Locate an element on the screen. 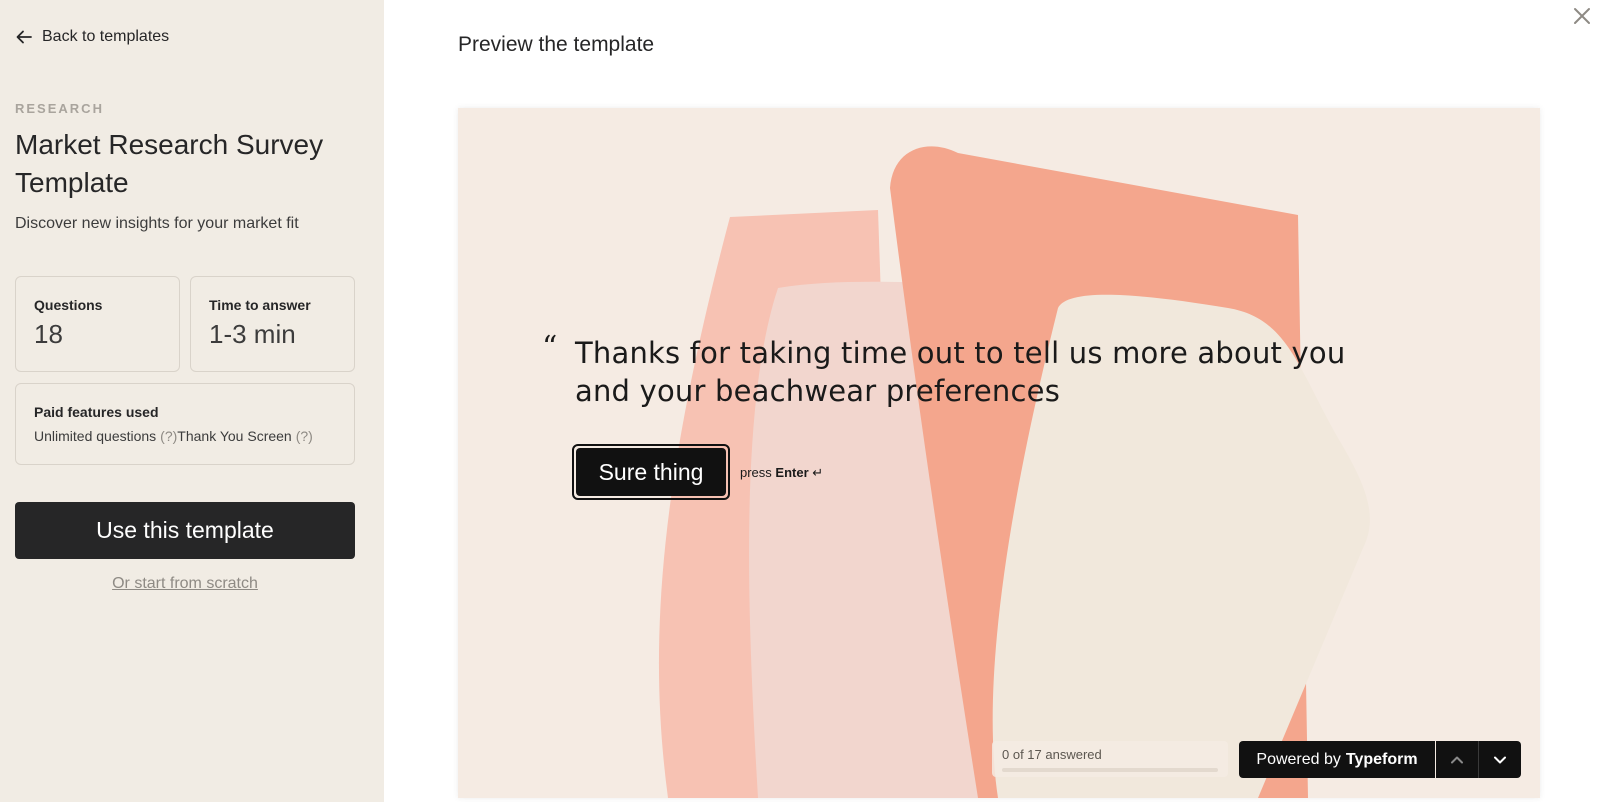  enter-return-icon: ↵ is located at coordinates (818, 472).